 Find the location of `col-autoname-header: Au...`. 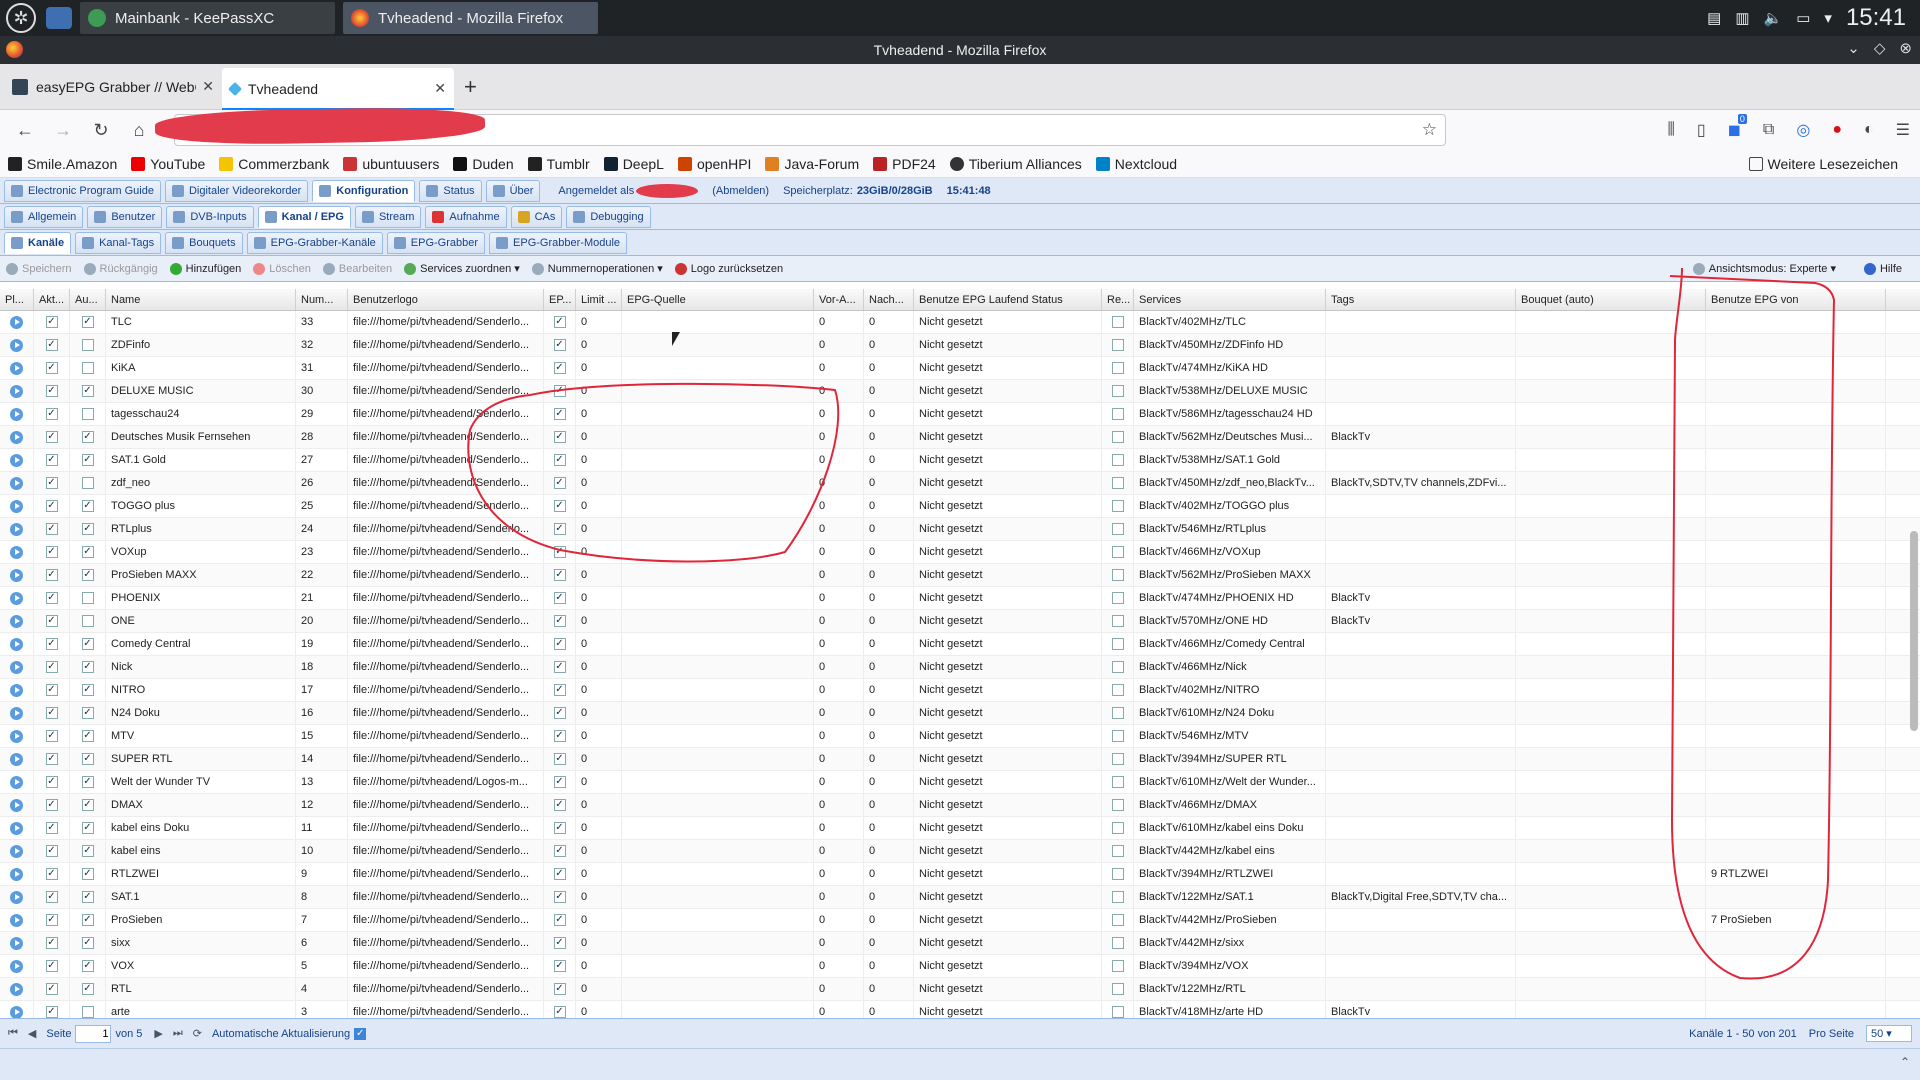

col-autoname-header: Au... is located at coordinates (88, 299).